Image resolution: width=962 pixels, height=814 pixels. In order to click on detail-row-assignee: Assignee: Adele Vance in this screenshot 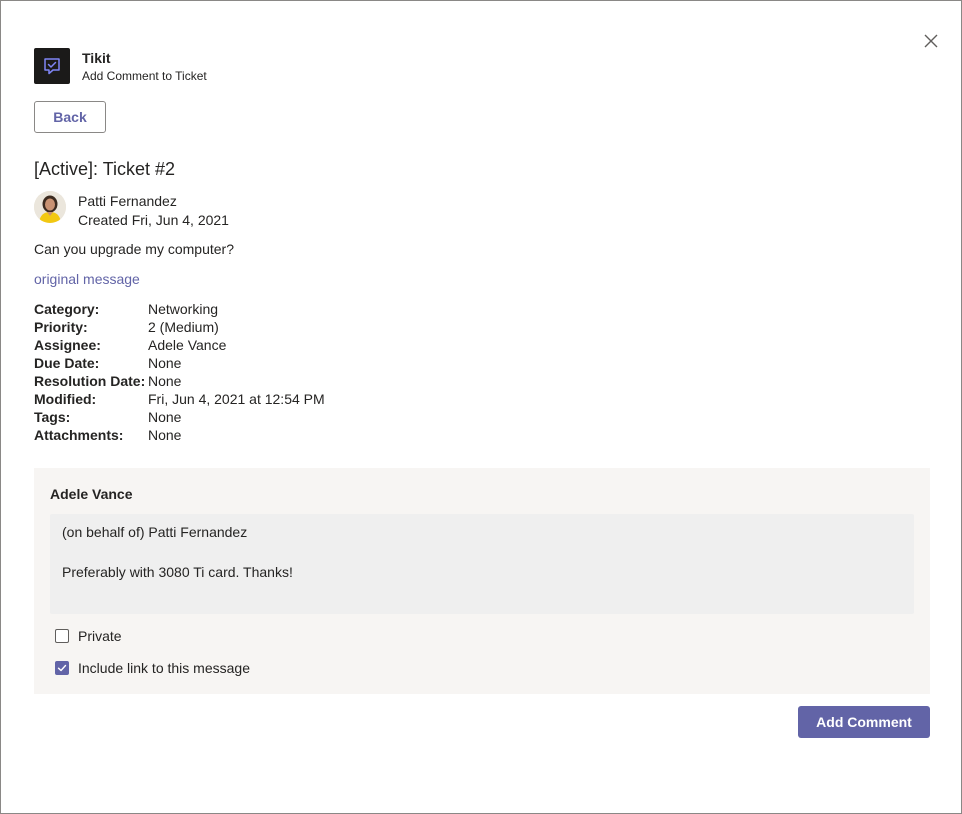, I will do `click(179, 345)`.